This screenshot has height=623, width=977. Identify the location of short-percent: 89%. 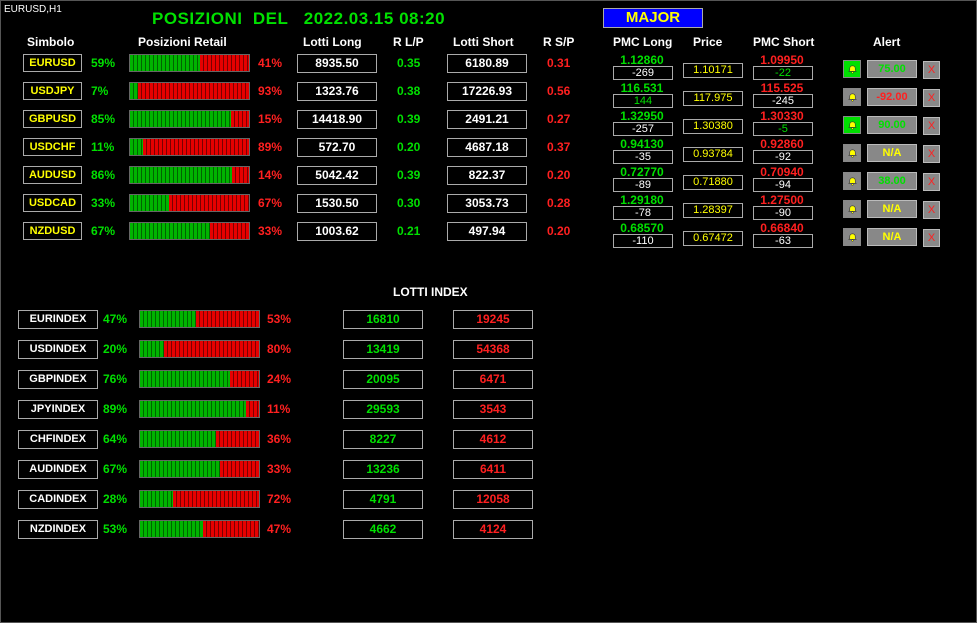
(270, 147).